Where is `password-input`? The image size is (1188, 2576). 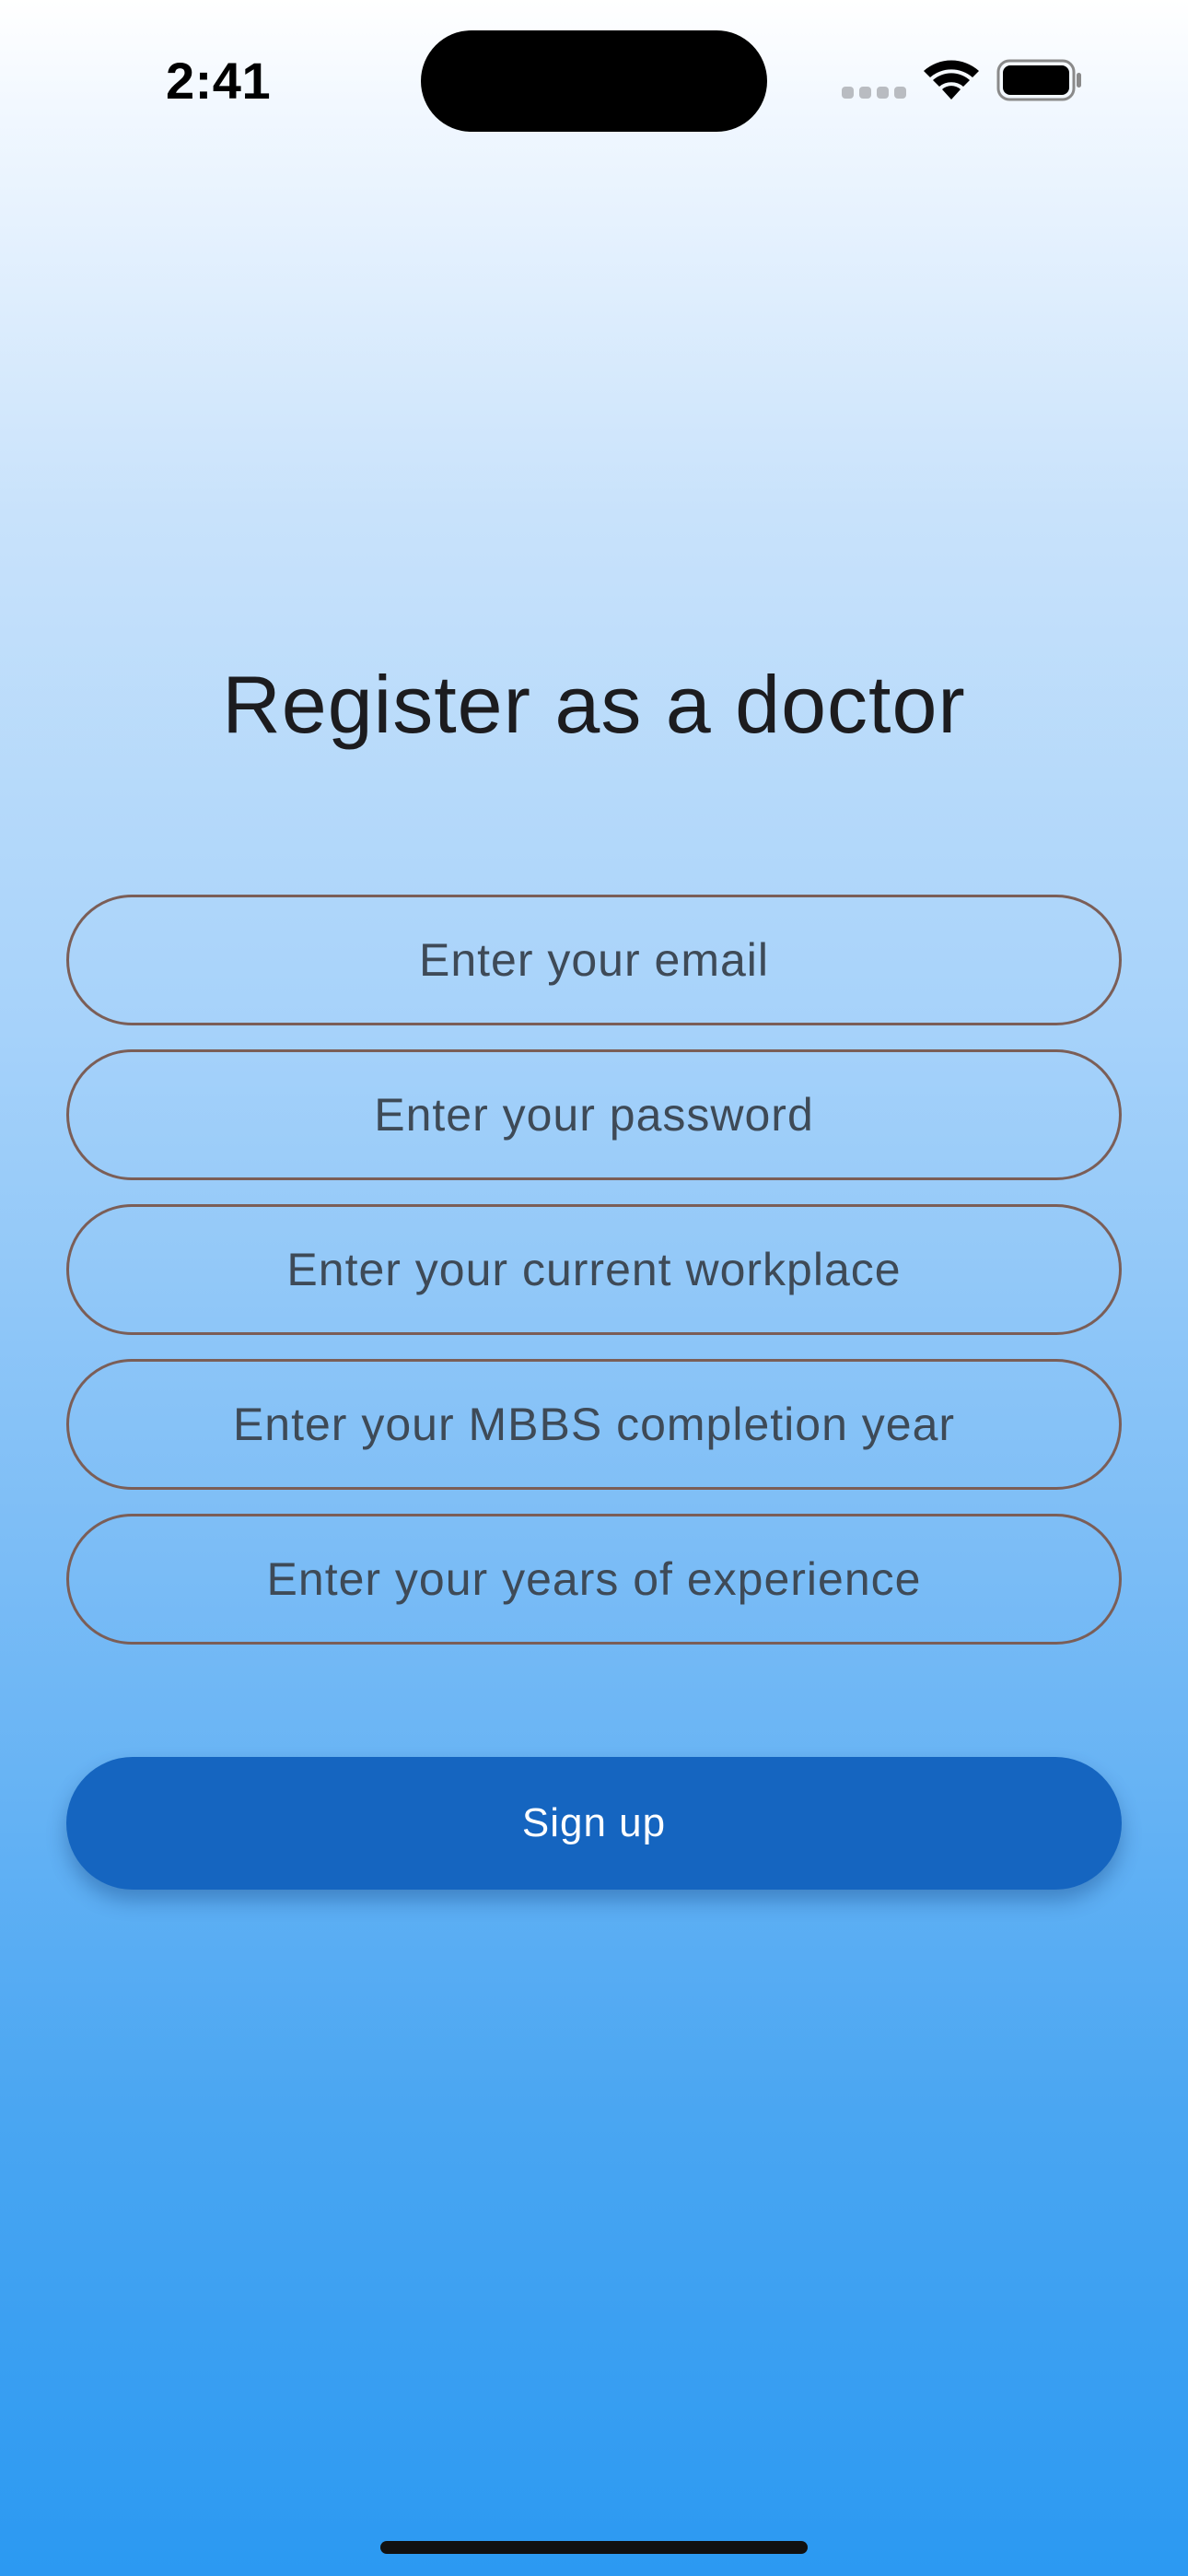
password-input is located at coordinates (594, 1114).